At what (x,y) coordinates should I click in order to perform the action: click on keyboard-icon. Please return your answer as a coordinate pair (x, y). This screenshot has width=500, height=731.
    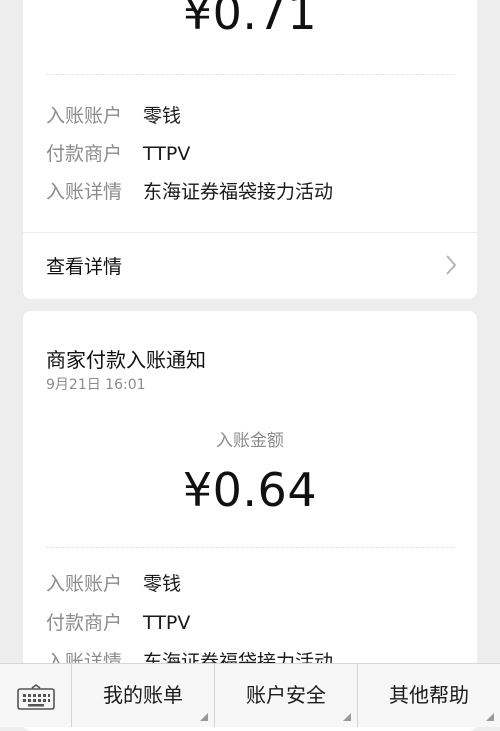
    Looking at the image, I should click on (36, 697).